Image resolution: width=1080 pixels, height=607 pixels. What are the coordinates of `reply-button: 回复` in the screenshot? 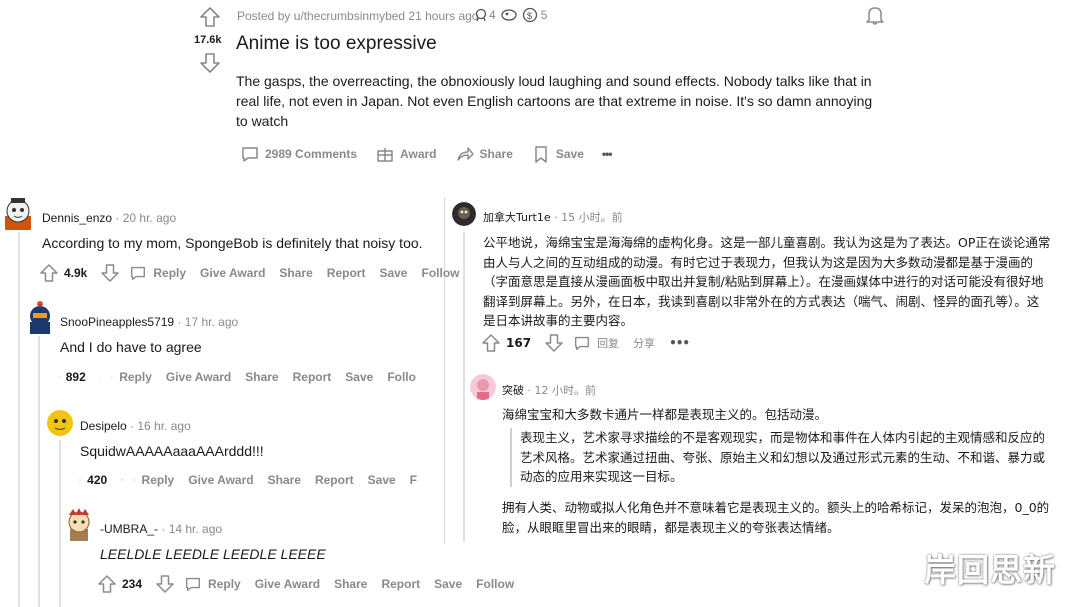 It's located at (608, 343).